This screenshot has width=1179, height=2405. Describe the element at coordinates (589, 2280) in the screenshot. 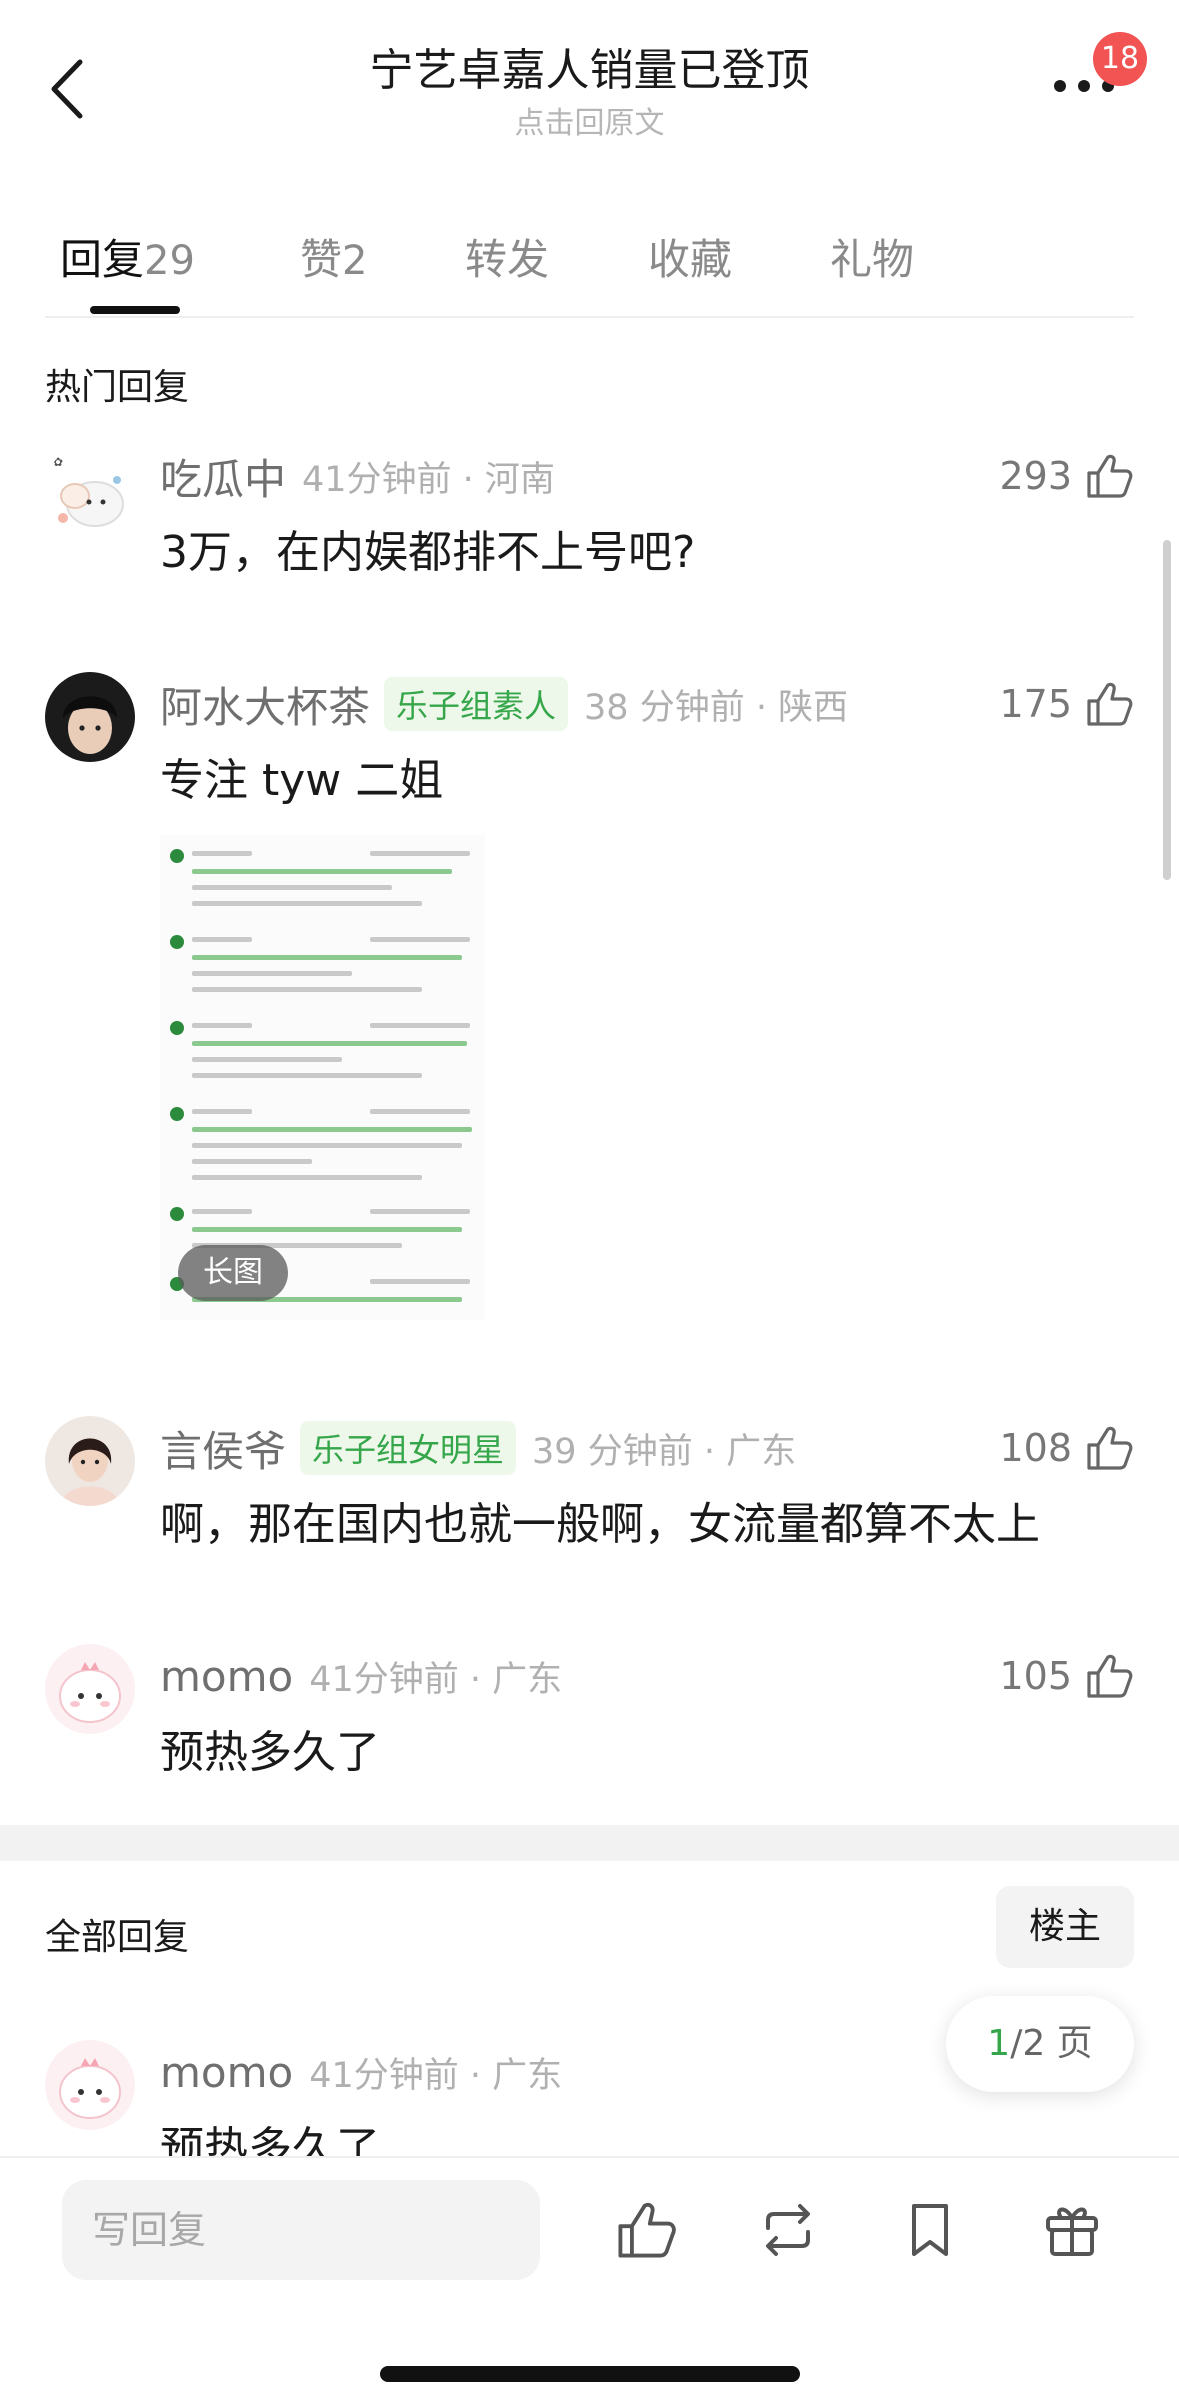

I see `bottom-action-bar: 写回复` at that location.